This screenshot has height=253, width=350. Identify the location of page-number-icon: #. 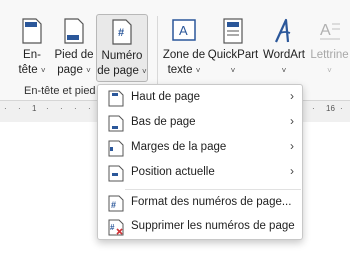
(122, 32).